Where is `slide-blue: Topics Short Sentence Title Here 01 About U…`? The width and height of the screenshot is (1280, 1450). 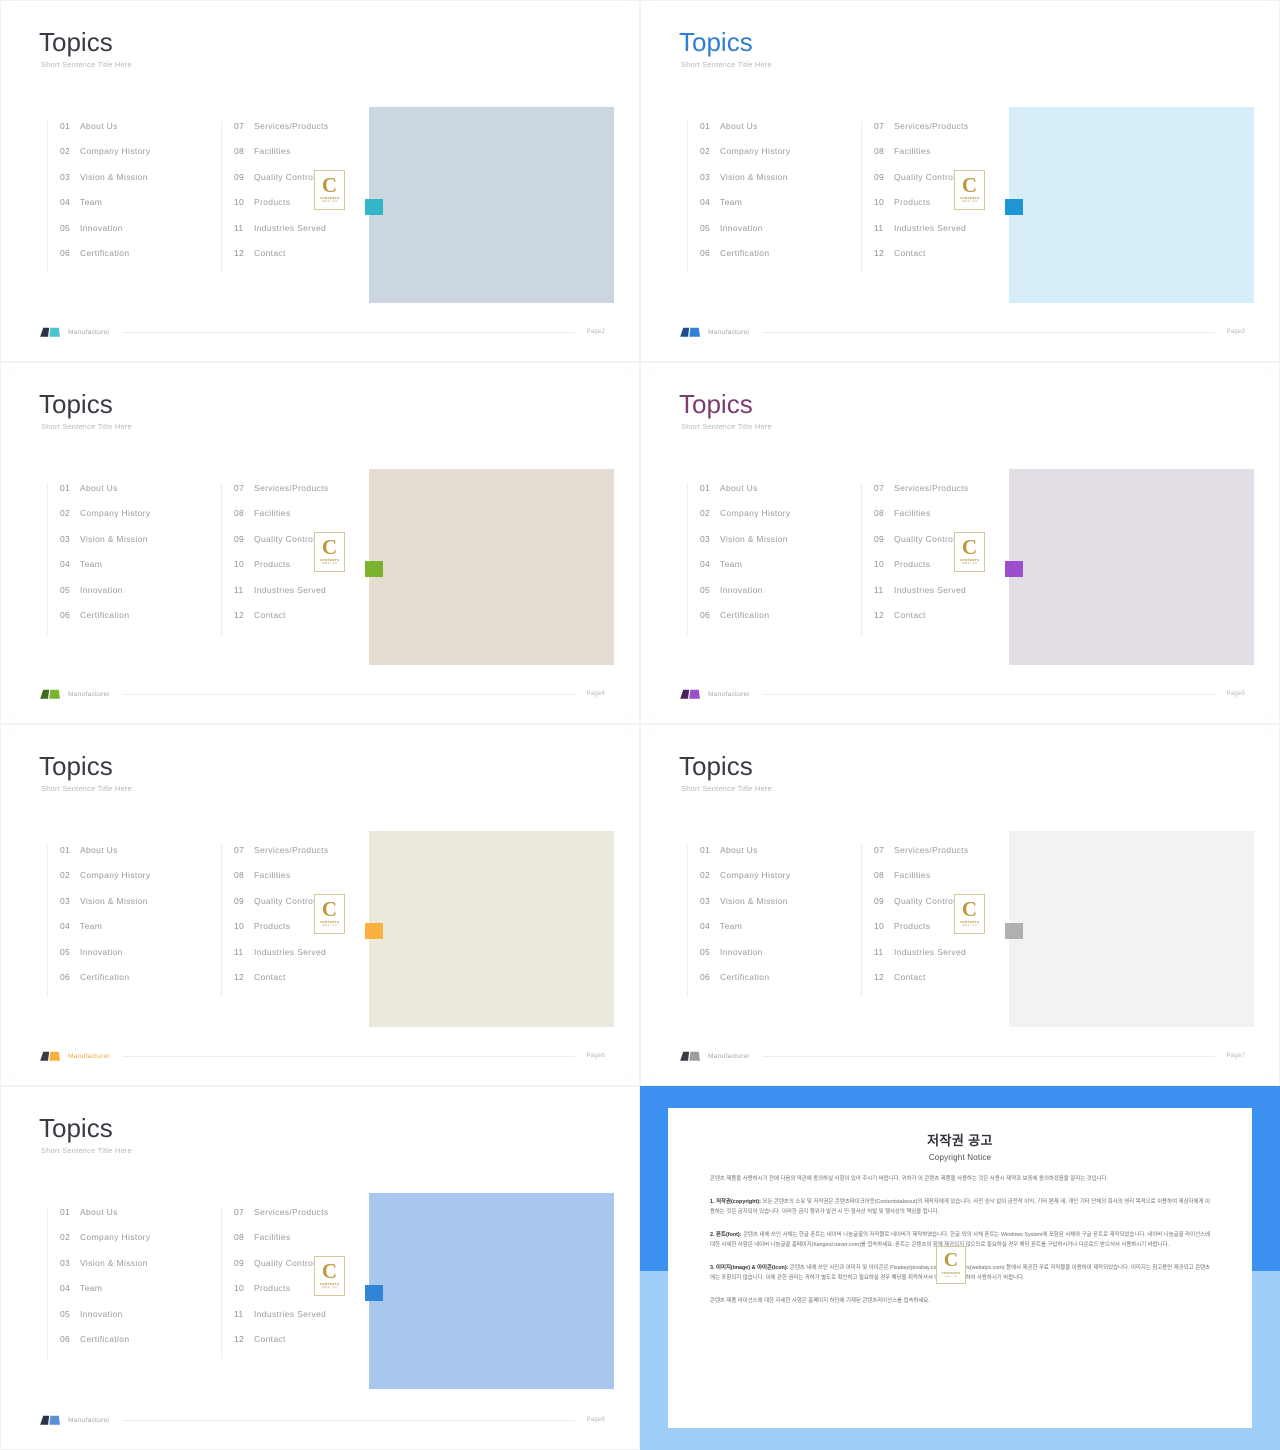 slide-blue: Topics Short Sentence Title Here 01 About U… is located at coordinates (960, 181).